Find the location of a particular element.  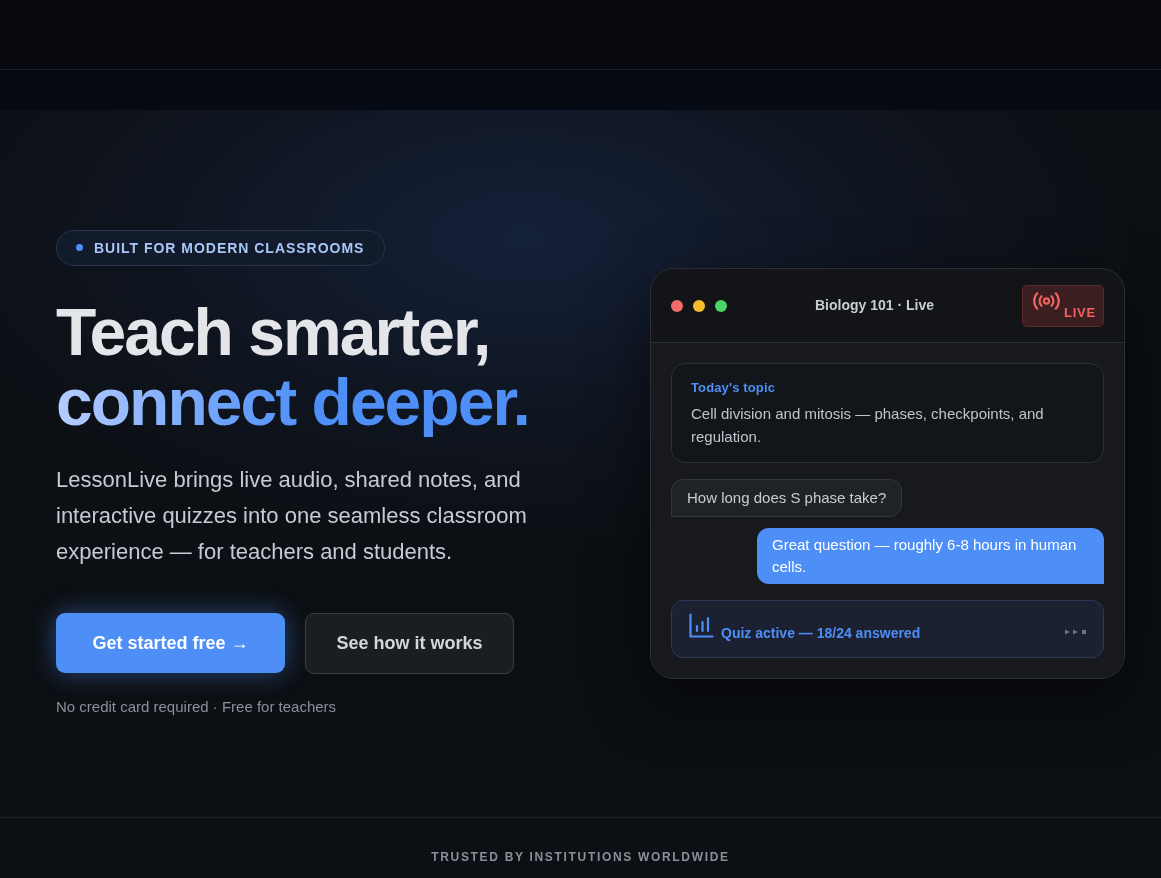

how-it-works-button: See how it works is located at coordinates (409, 643).